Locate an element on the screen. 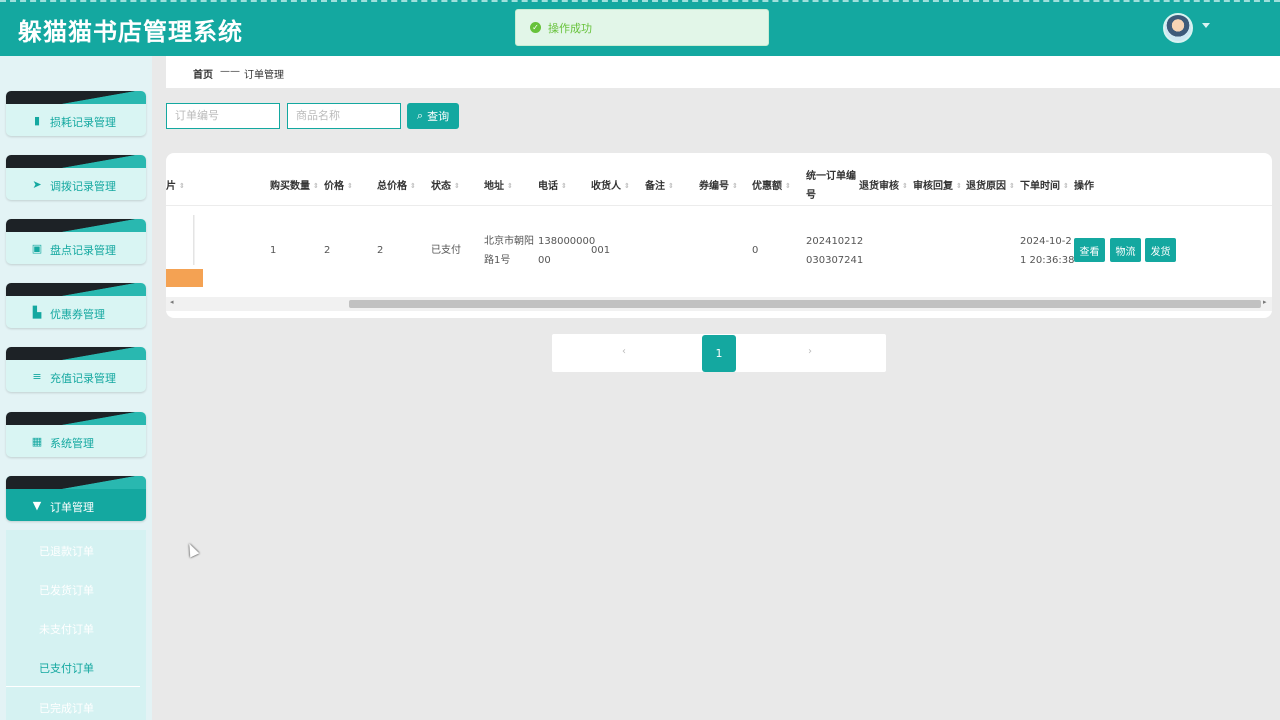 The height and width of the screenshot is (720, 1280). scrollbar-thumb is located at coordinates (805, 304).